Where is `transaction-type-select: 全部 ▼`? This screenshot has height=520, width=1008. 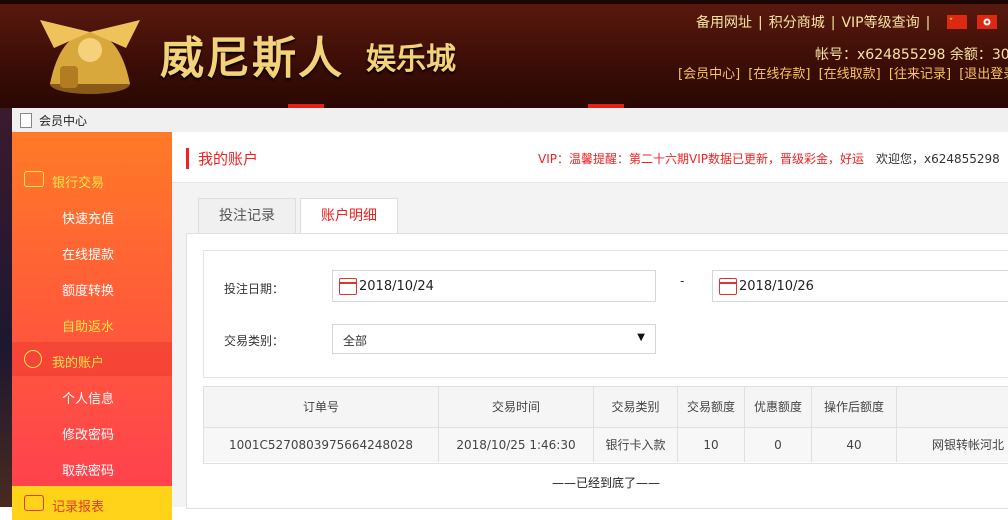 transaction-type-select: 全部 ▼ is located at coordinates (494, 339).